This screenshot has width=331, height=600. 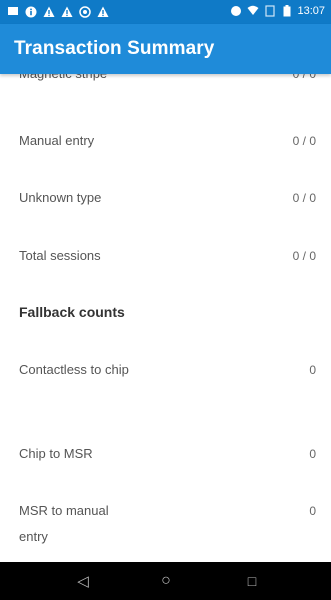 I want to click on row-label: Chip to MSR, so click(x=56, y=453).